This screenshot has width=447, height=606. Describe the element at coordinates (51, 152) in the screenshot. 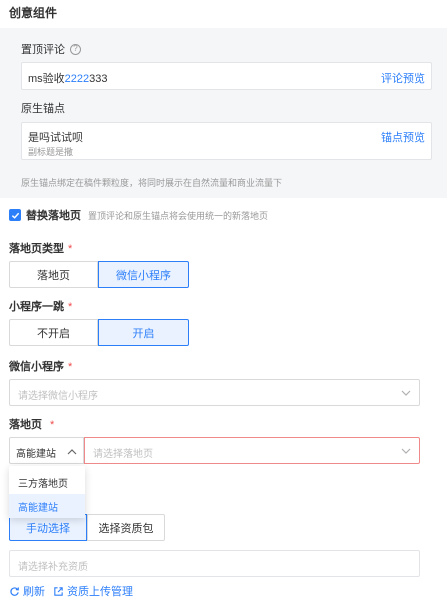

I see `anchor-subtitle: 副标题是撒` at that location.